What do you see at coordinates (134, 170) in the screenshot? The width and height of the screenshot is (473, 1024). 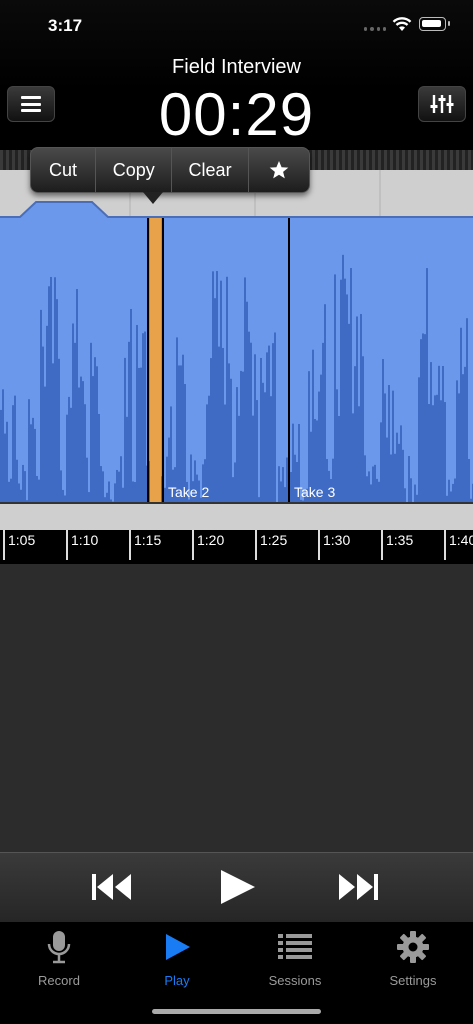 I see `copy-button: Copy` at bounding box center [134, 170].